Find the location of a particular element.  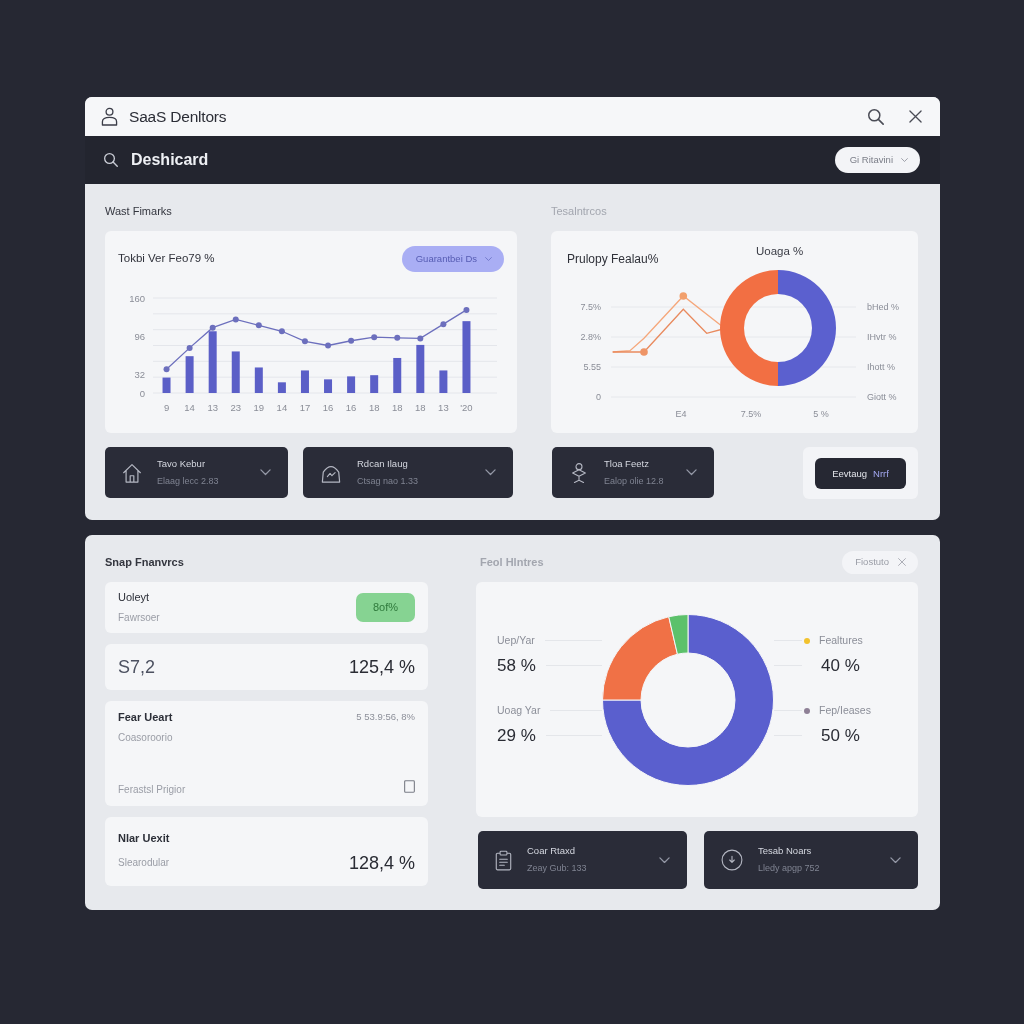

tile-subtitle: Ealop olie 12.8 is located at coordinates (634, 481).